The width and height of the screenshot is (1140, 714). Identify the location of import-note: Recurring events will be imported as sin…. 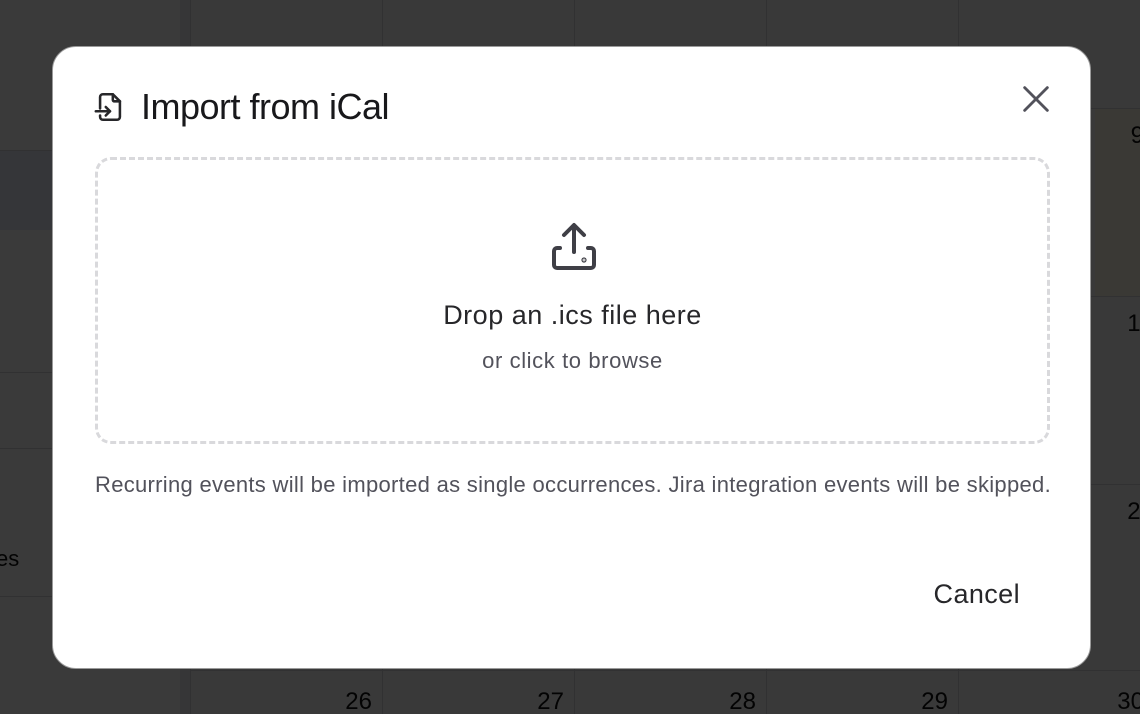
(573, 484).